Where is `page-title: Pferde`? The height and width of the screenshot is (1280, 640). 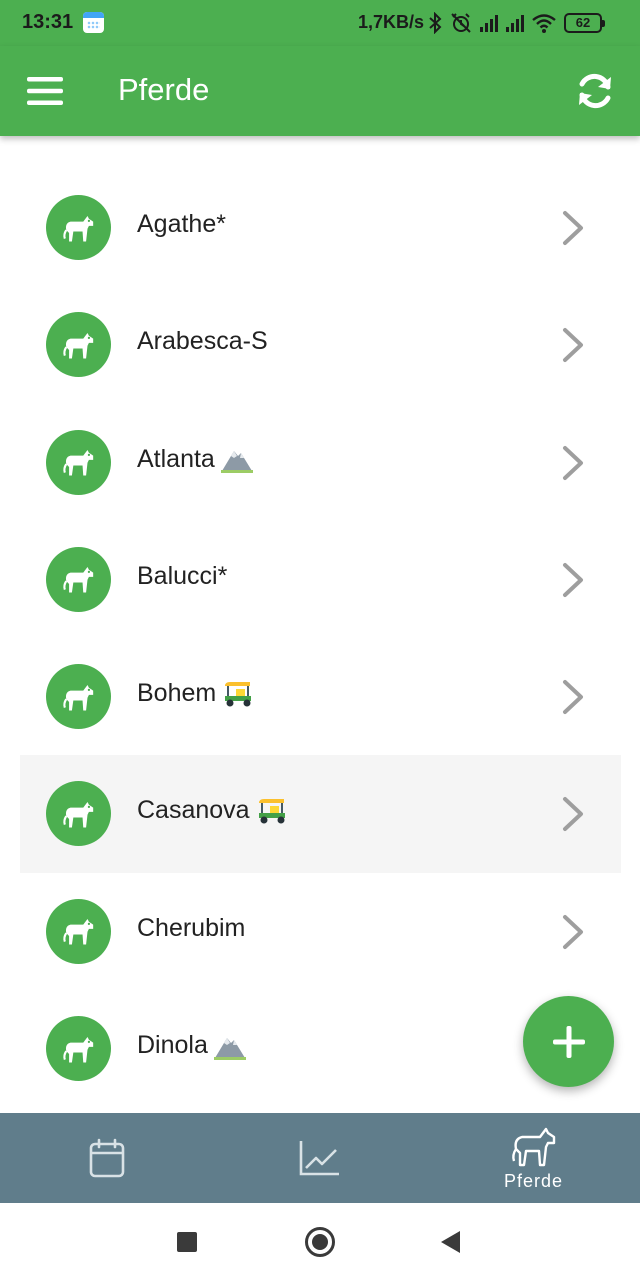
page-title: Pferde is located at coordinates (164, 89).